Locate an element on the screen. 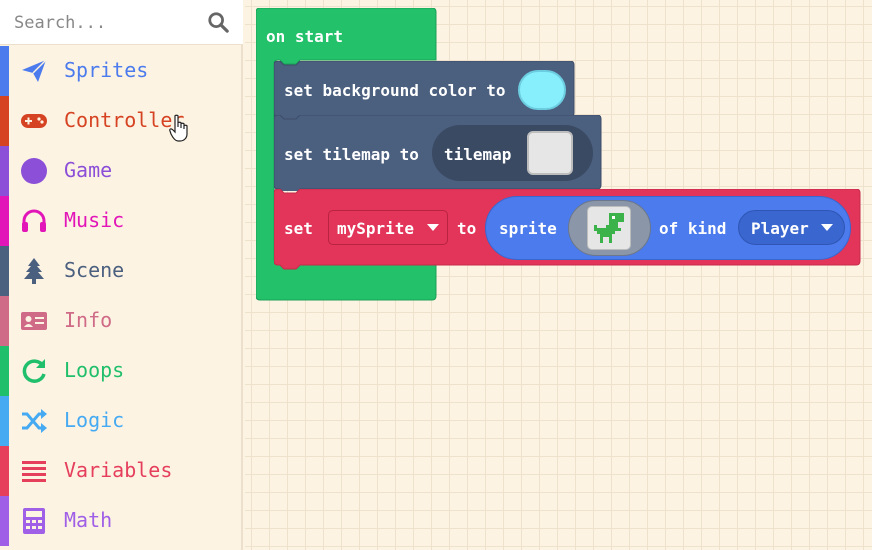  category-label: Controller is located at coordinates (124, 120).